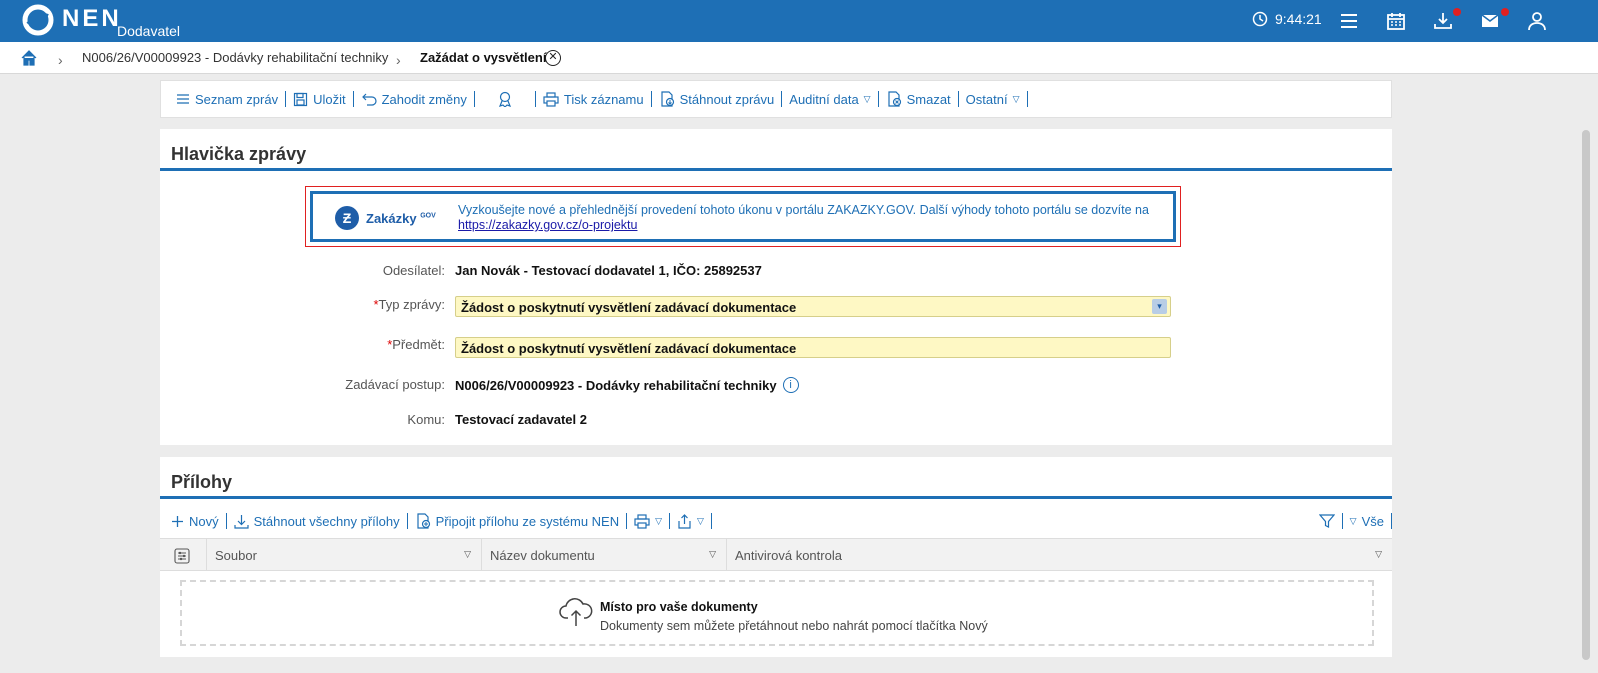  Describe the element at coordinates (1349, 21) in the screenshot. I see `menu-icon` at that location.